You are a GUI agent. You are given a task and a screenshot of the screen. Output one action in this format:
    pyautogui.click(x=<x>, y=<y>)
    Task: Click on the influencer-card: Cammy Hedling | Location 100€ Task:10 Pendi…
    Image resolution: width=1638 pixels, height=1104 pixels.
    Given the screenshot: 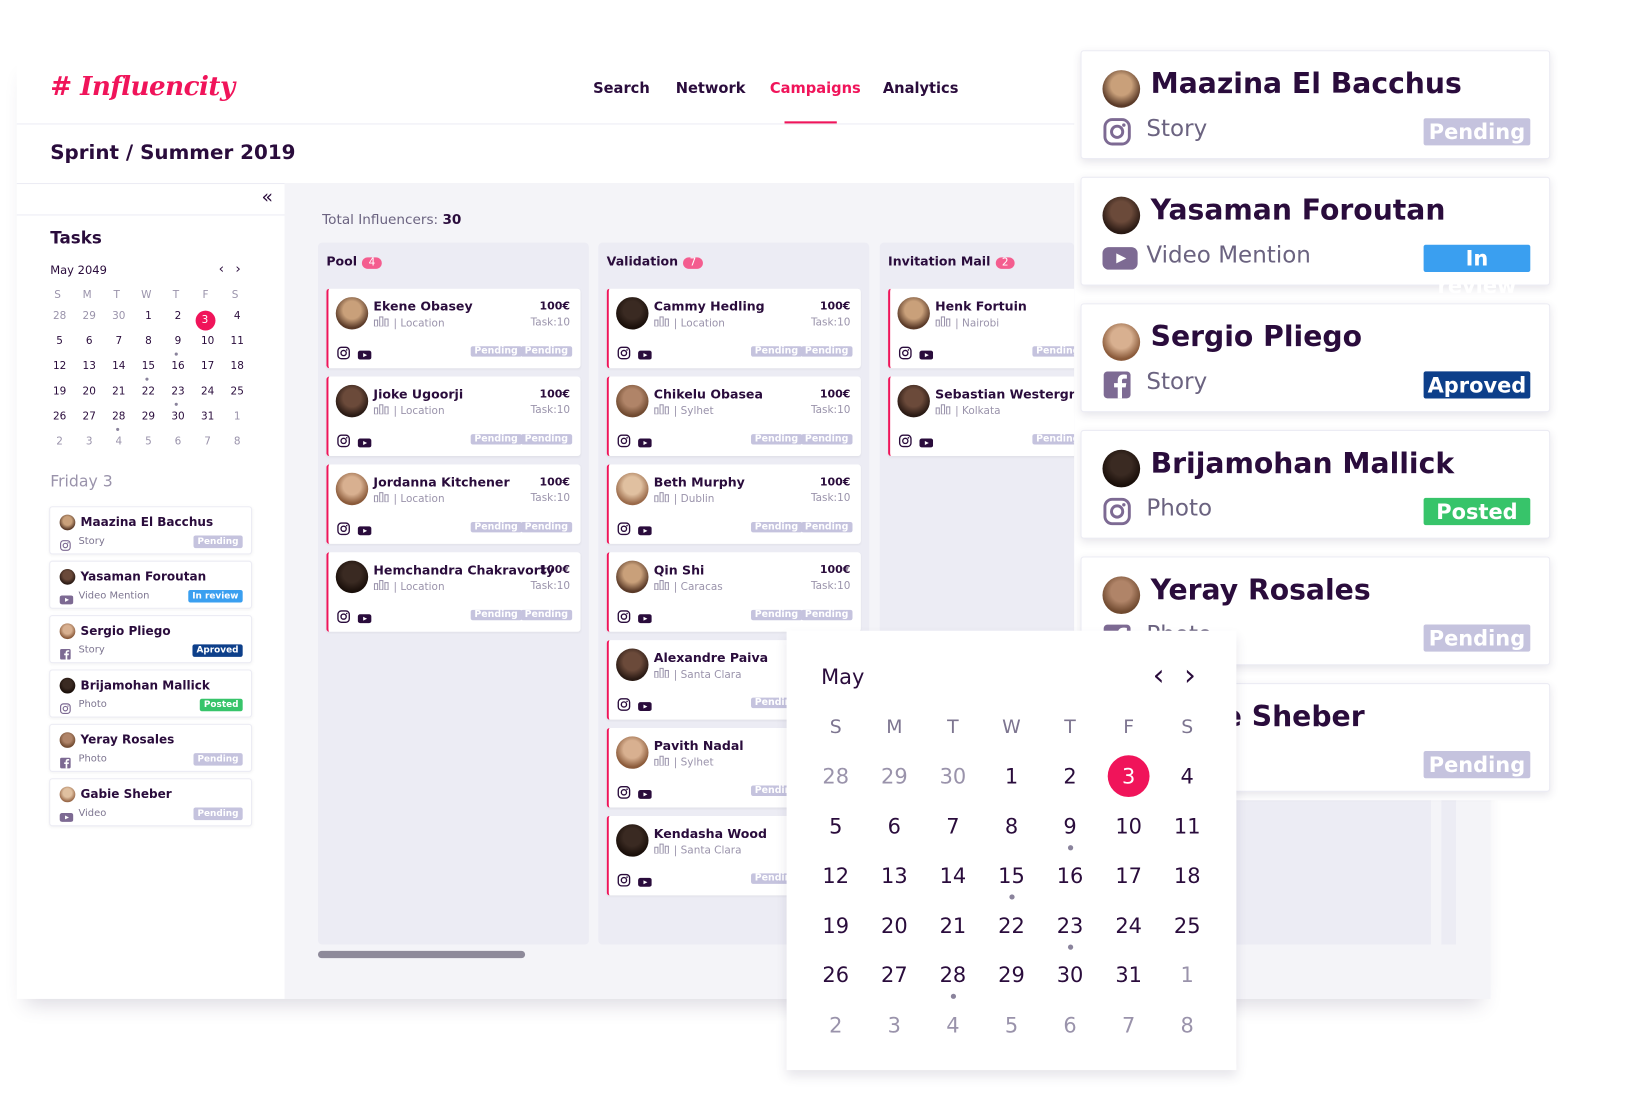 What is the action you would take?
    pyautogui.click(x=733, y=328)
    